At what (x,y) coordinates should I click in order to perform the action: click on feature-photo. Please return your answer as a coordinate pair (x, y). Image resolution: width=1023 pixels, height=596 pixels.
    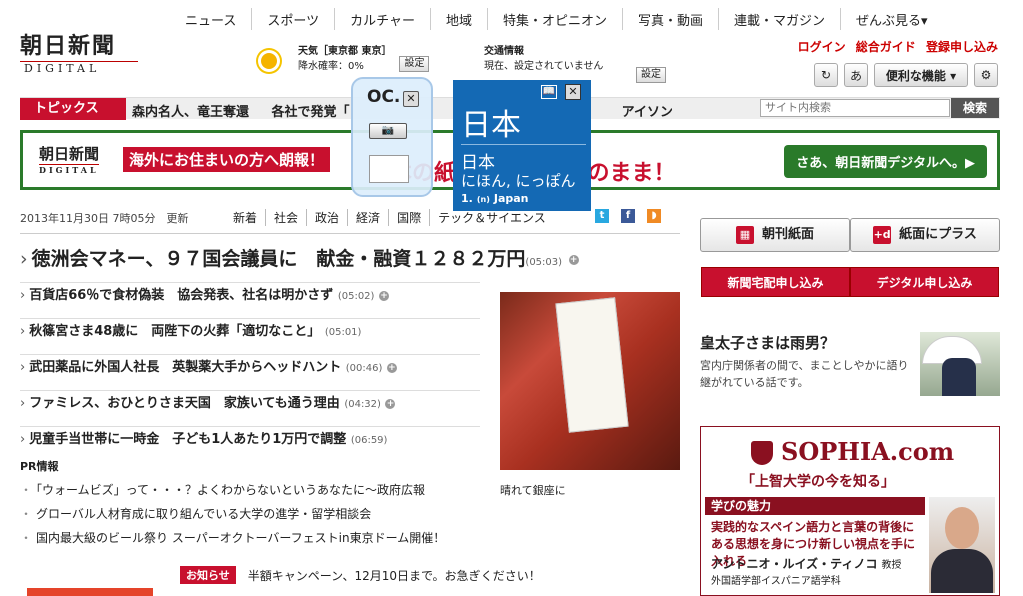
    Looking at the image, I should click on (960, 364).